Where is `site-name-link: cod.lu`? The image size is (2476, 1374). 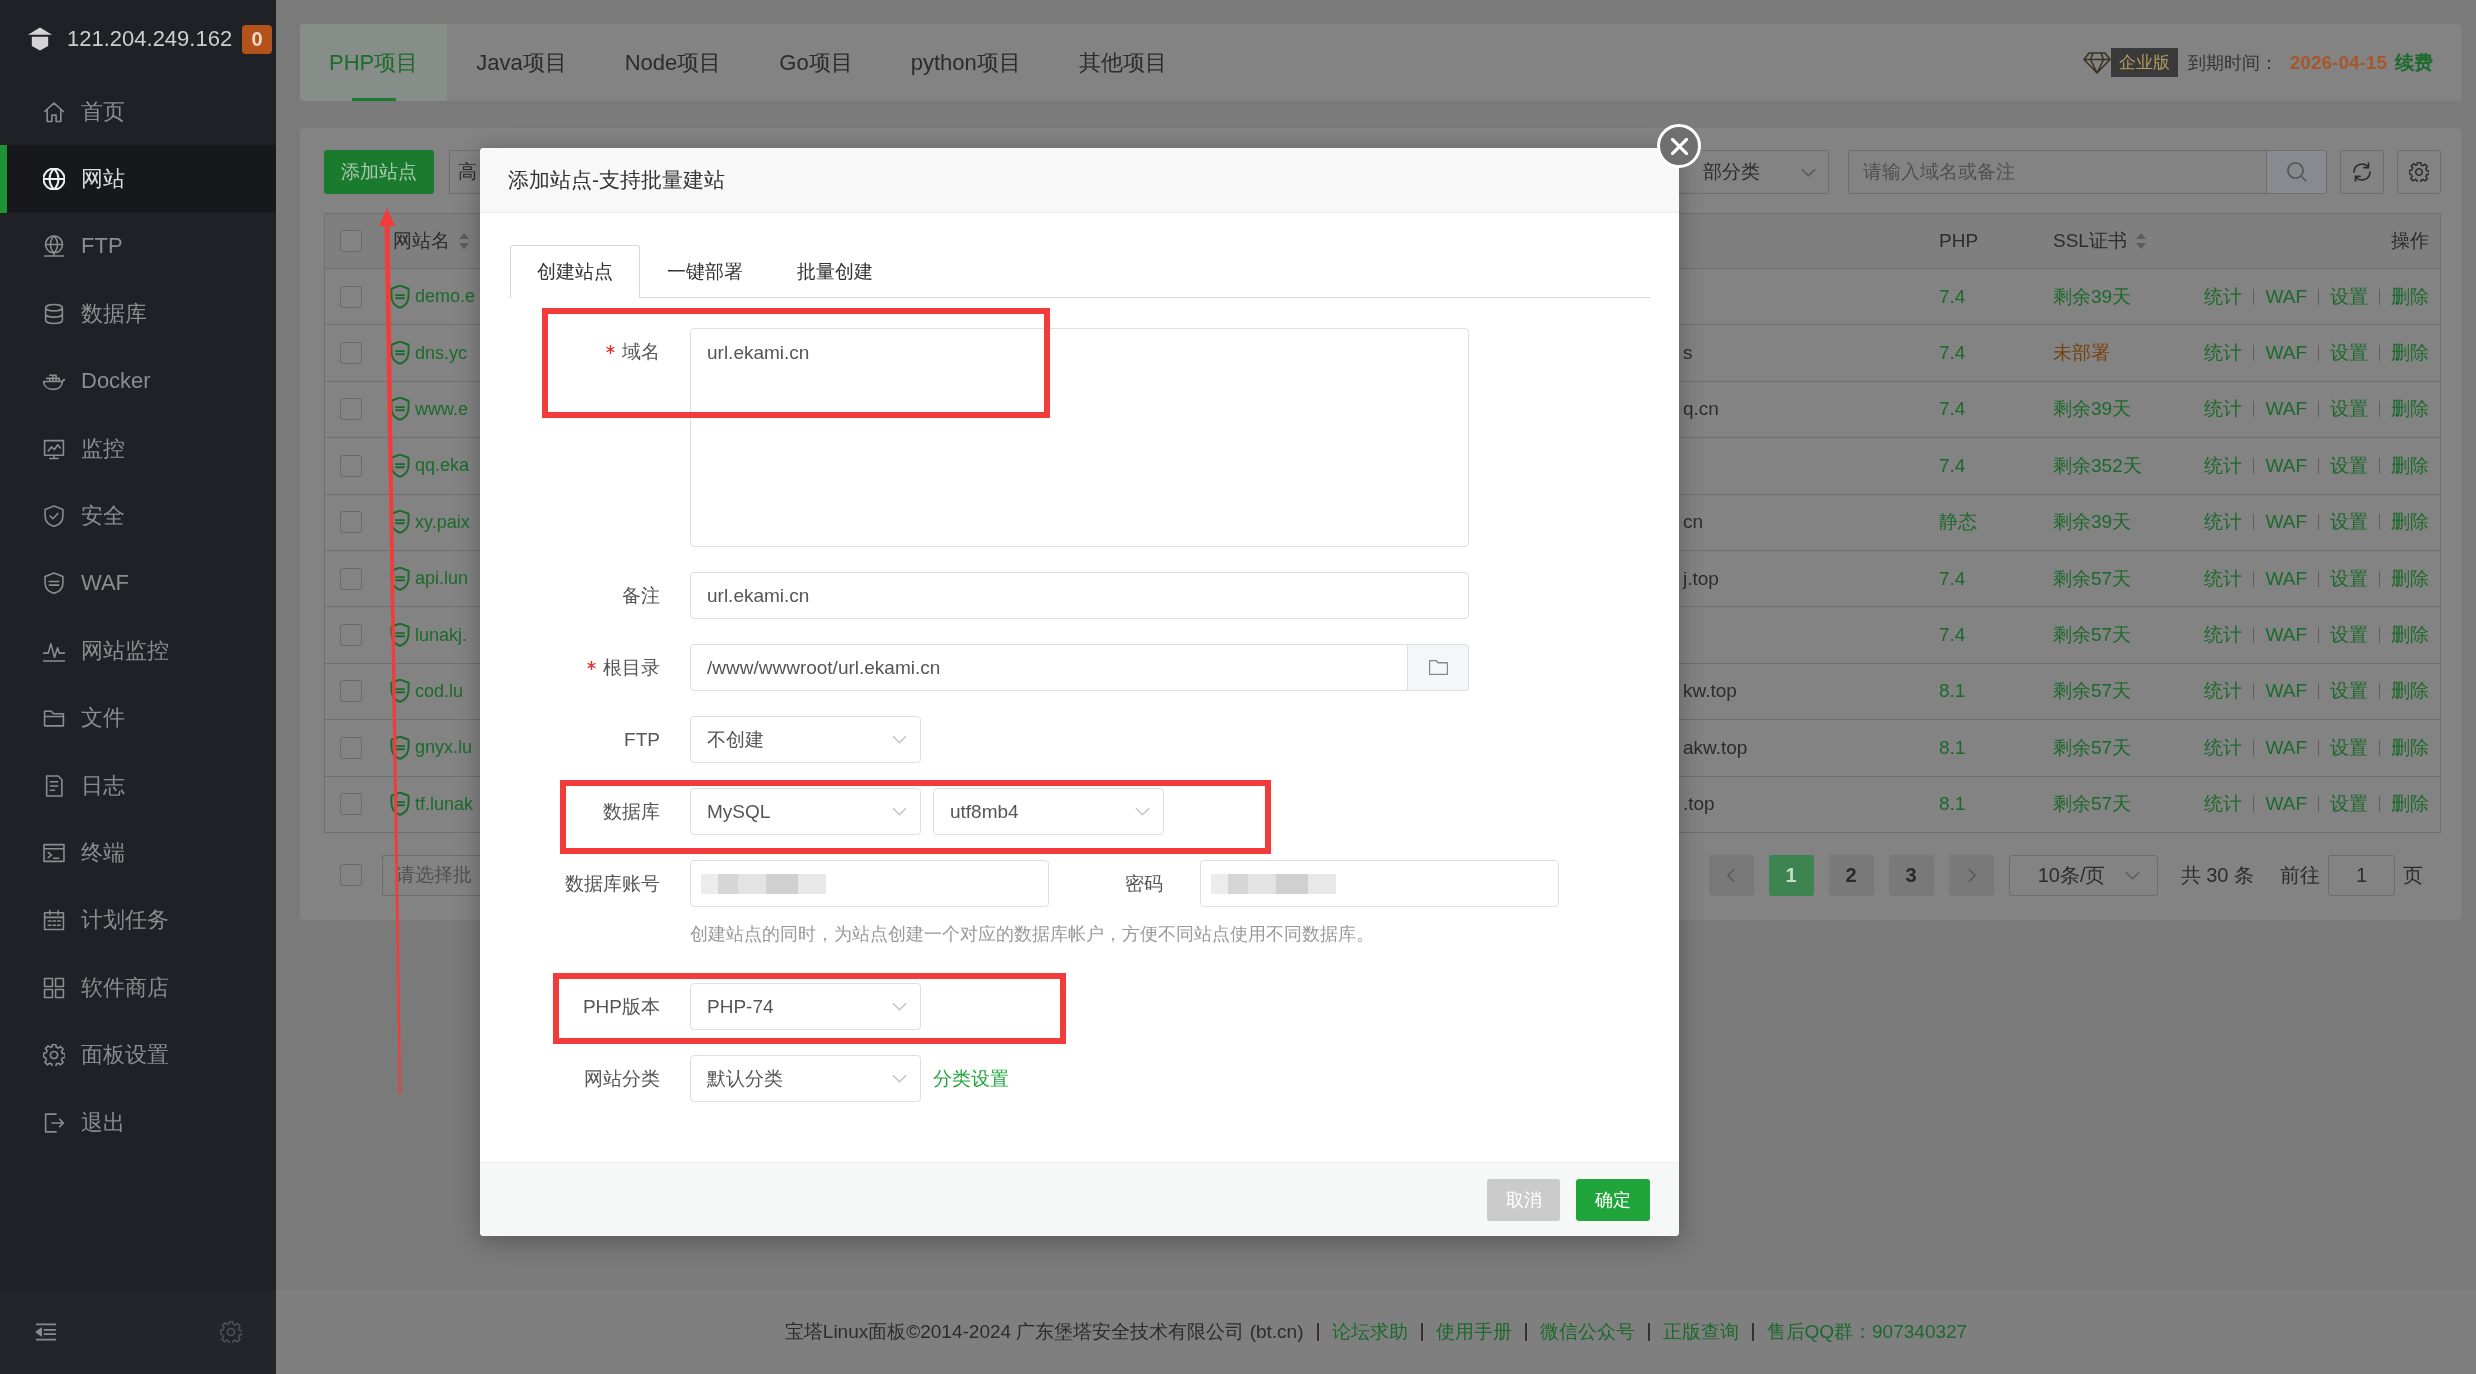 site-name-link: cod.lu is located at coordinates (439, 691).